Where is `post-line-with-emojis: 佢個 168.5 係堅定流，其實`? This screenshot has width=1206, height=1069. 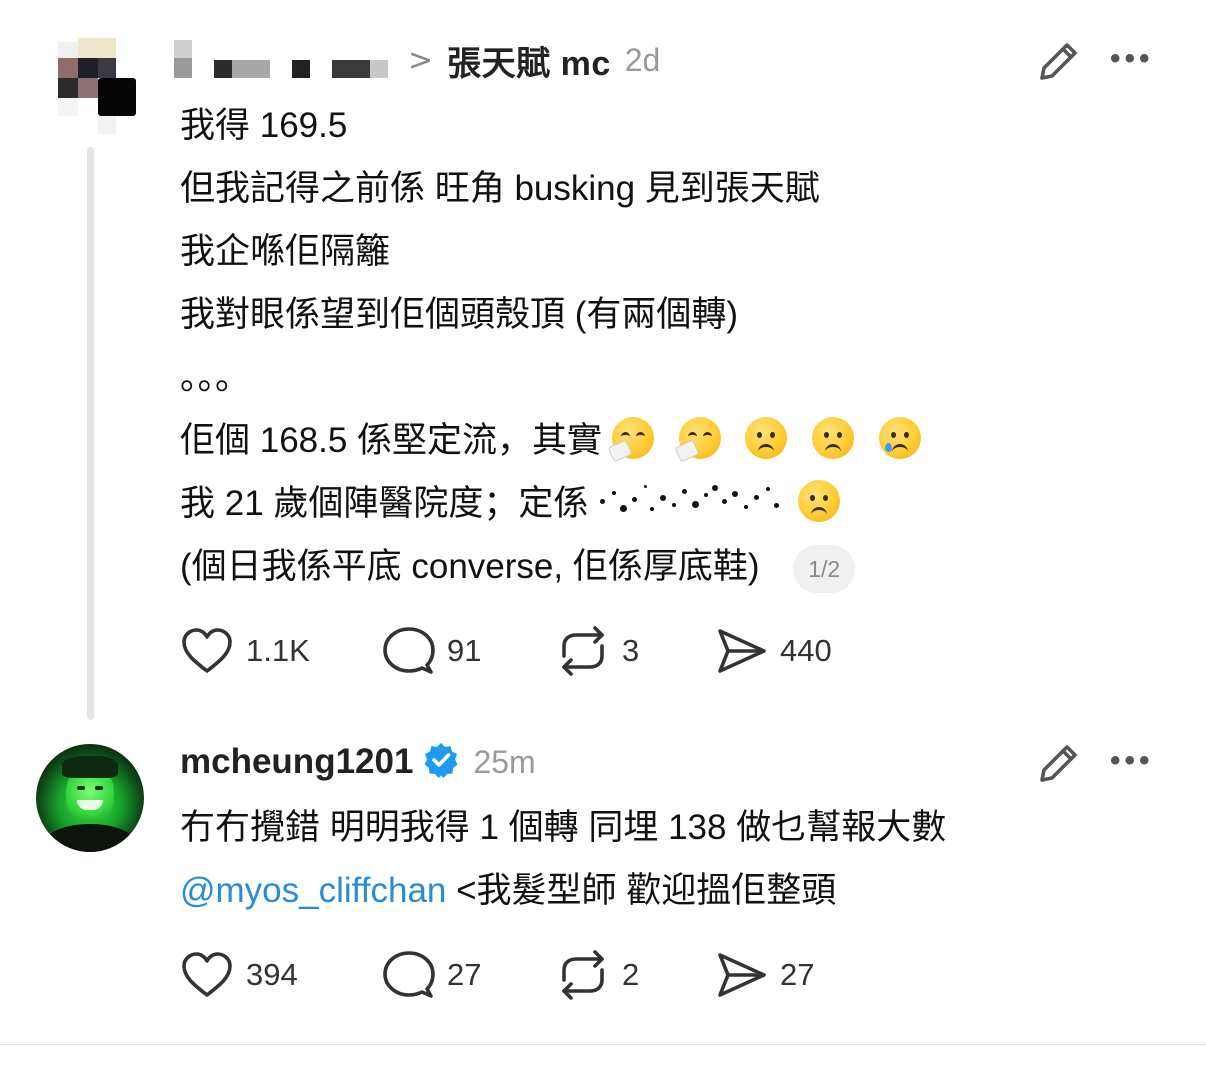
post-line-with-emojis: 佢個 168.5 係堅定流，其實 is located at coordinates (558, 440).